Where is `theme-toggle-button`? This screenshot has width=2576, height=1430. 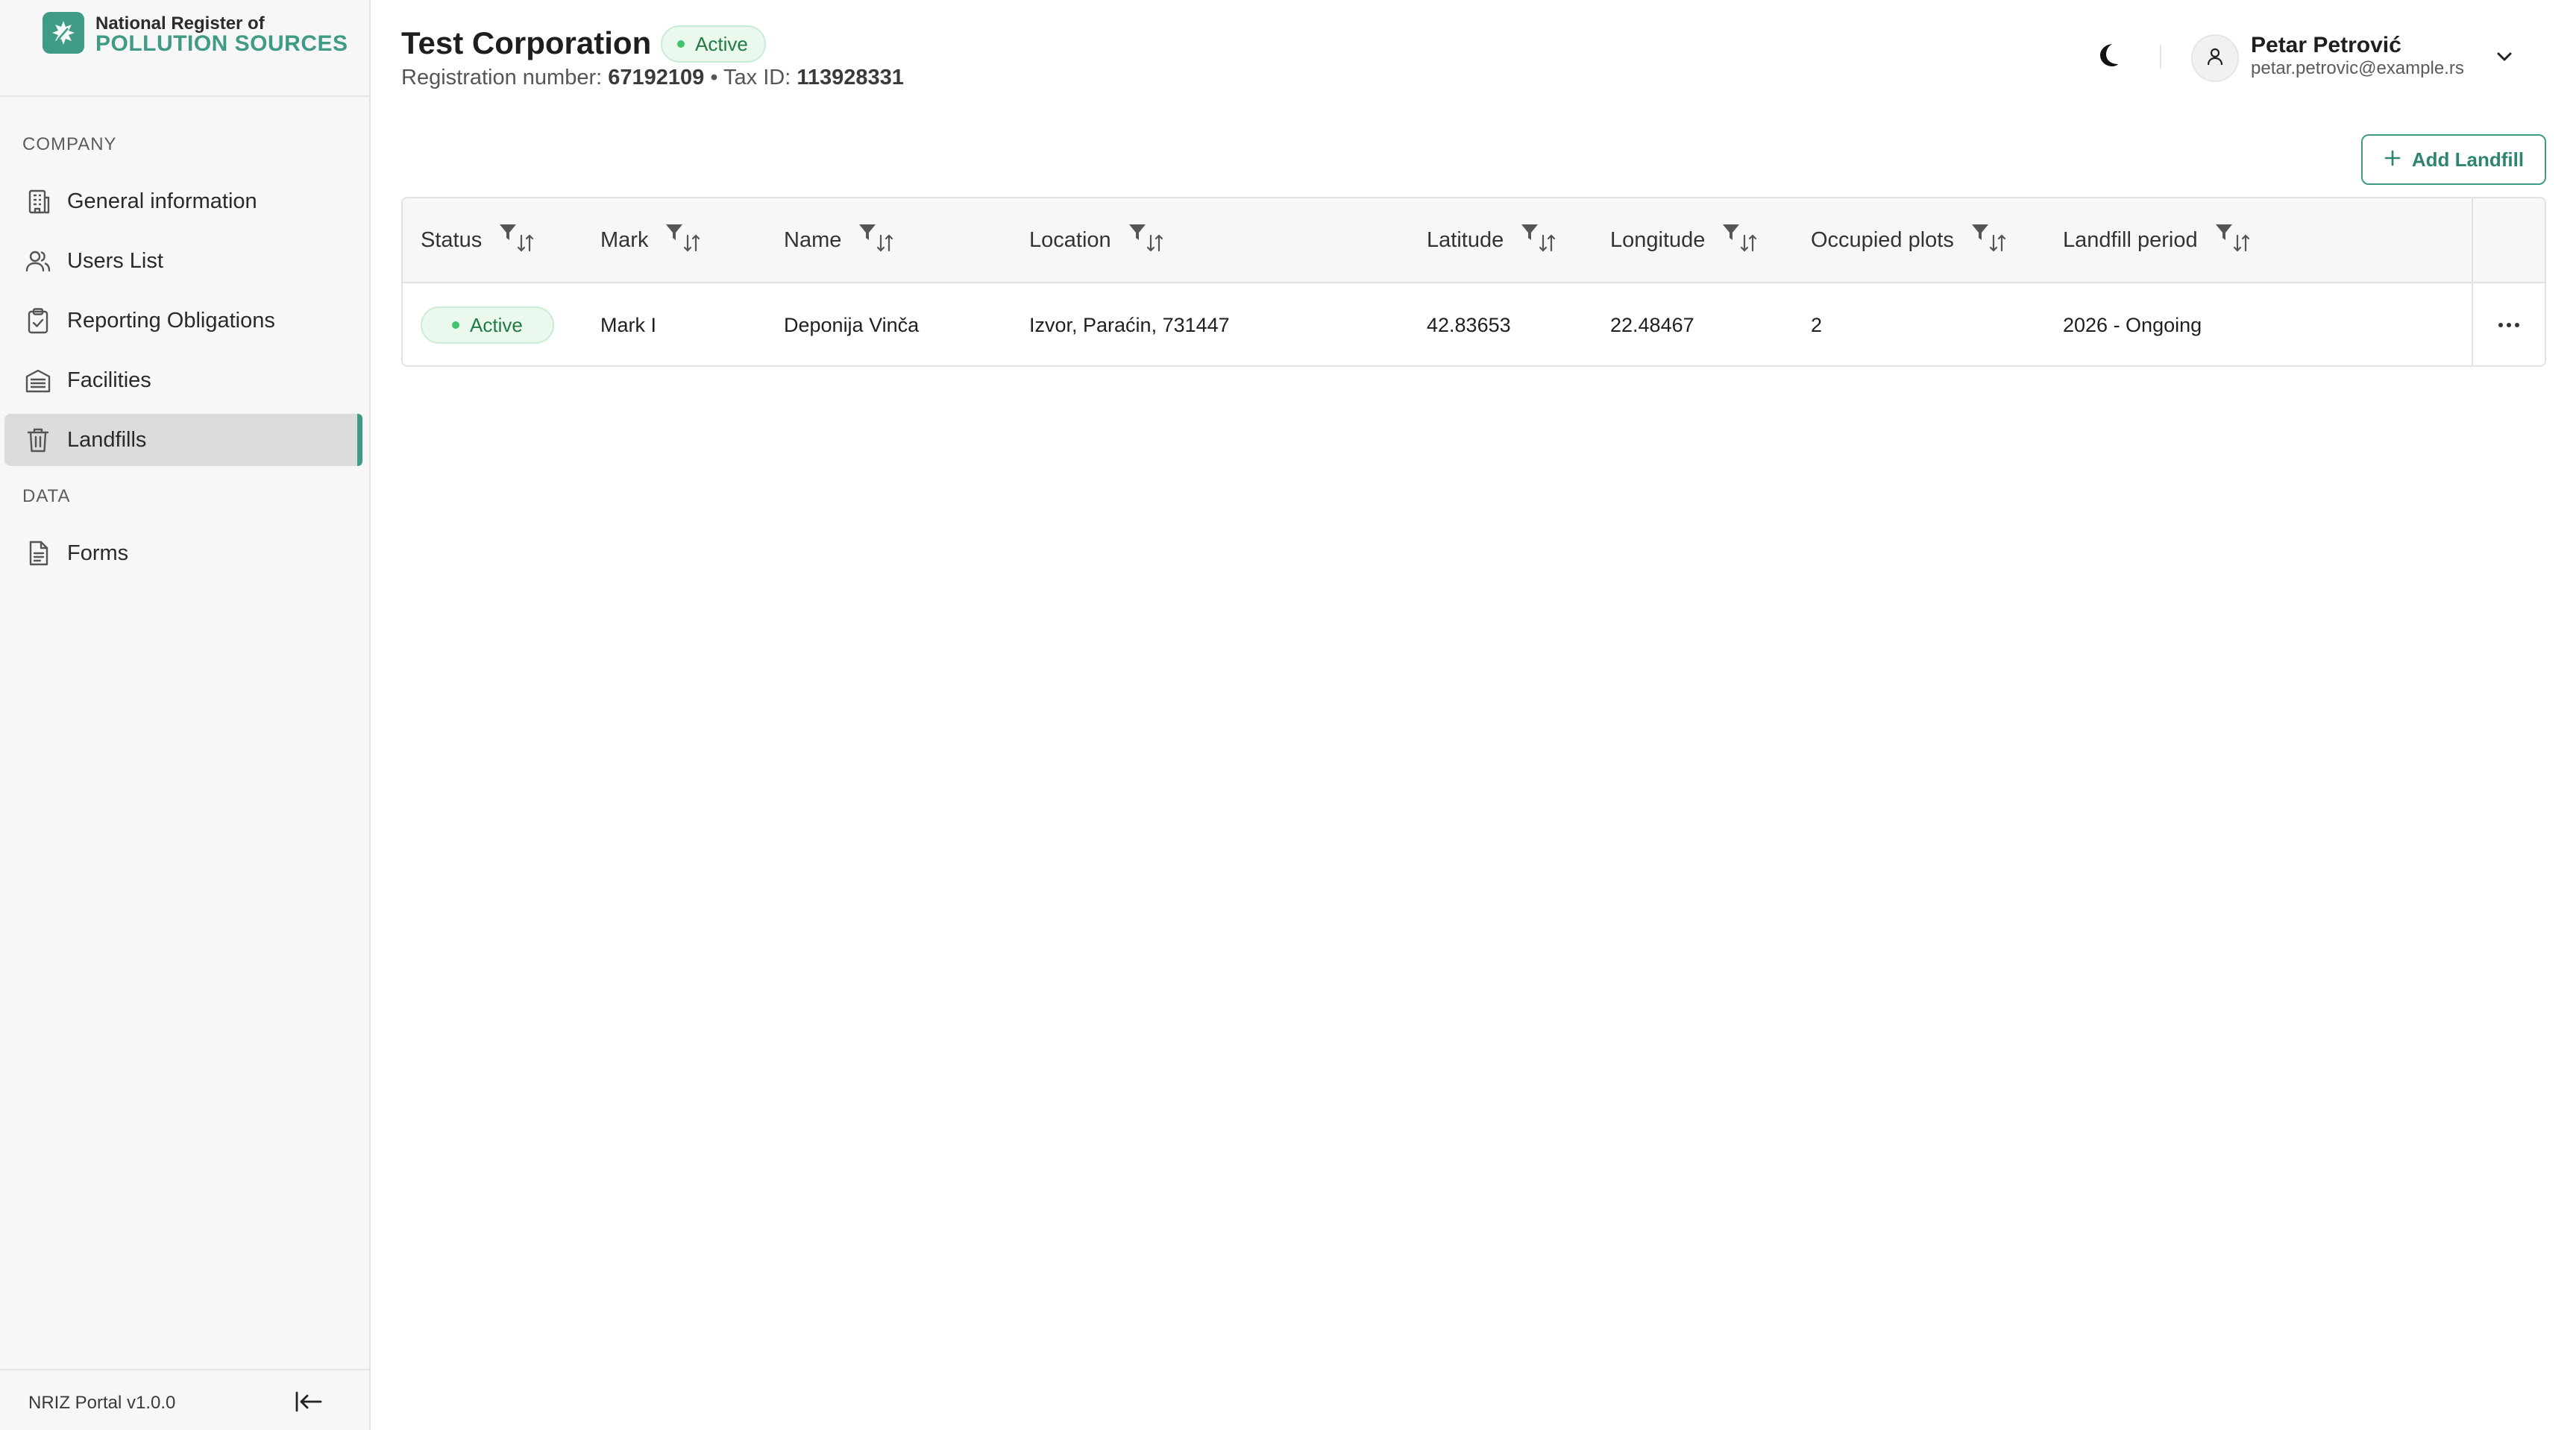
theme-toggle-button is located at coordinates (2109, 56).